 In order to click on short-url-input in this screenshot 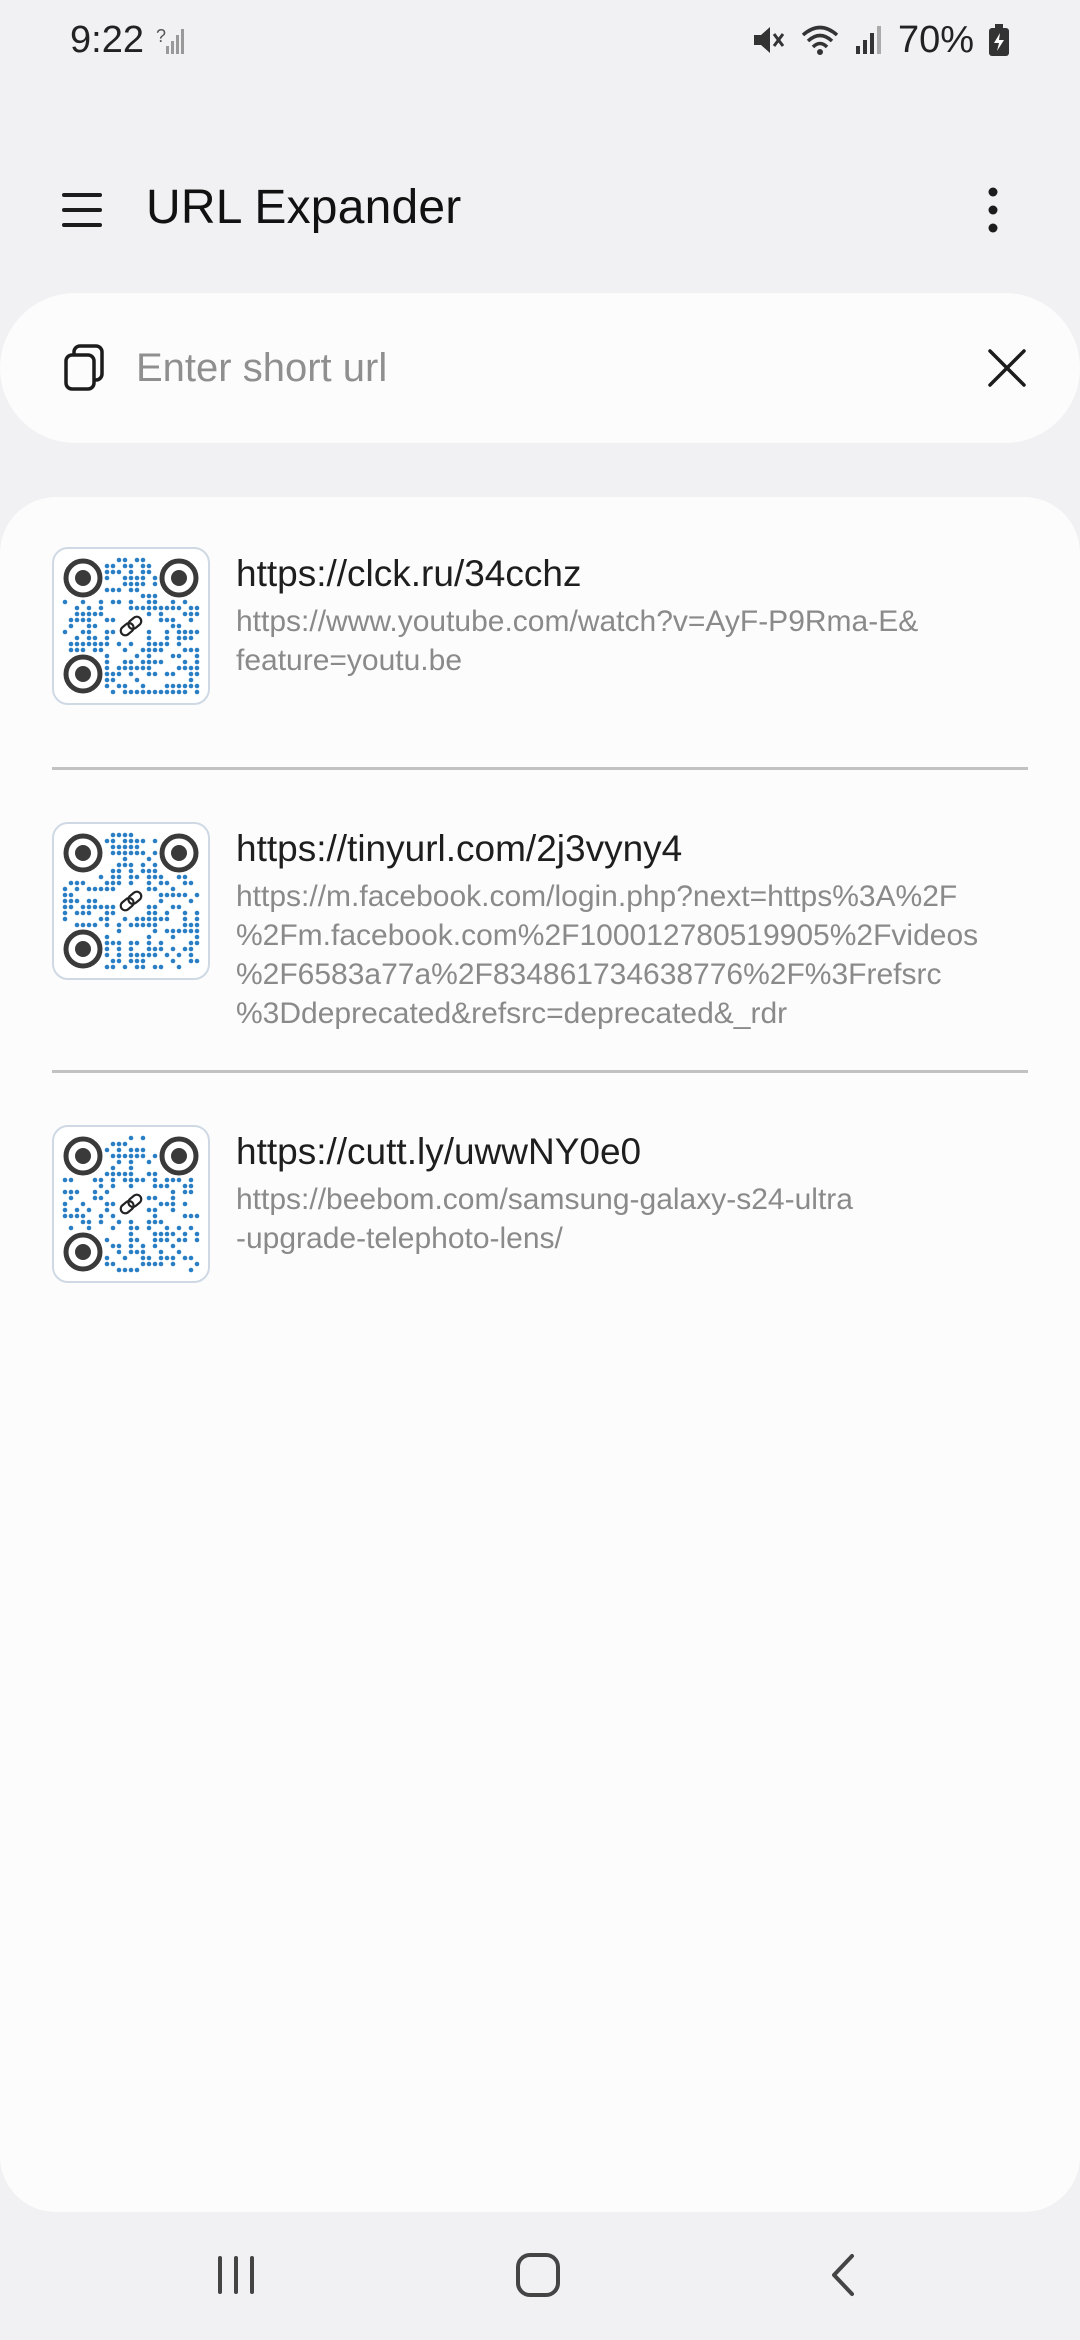, I will do `click(536, 368)`.